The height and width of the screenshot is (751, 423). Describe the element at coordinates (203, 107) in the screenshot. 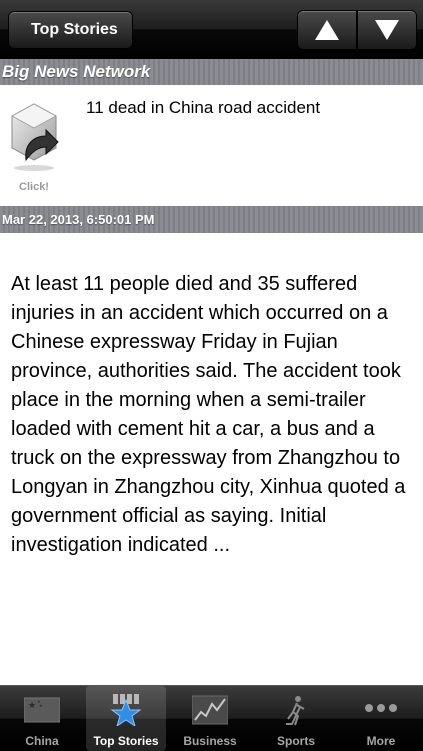

I see `story-headline: 11 dead in China road accident` at that location.